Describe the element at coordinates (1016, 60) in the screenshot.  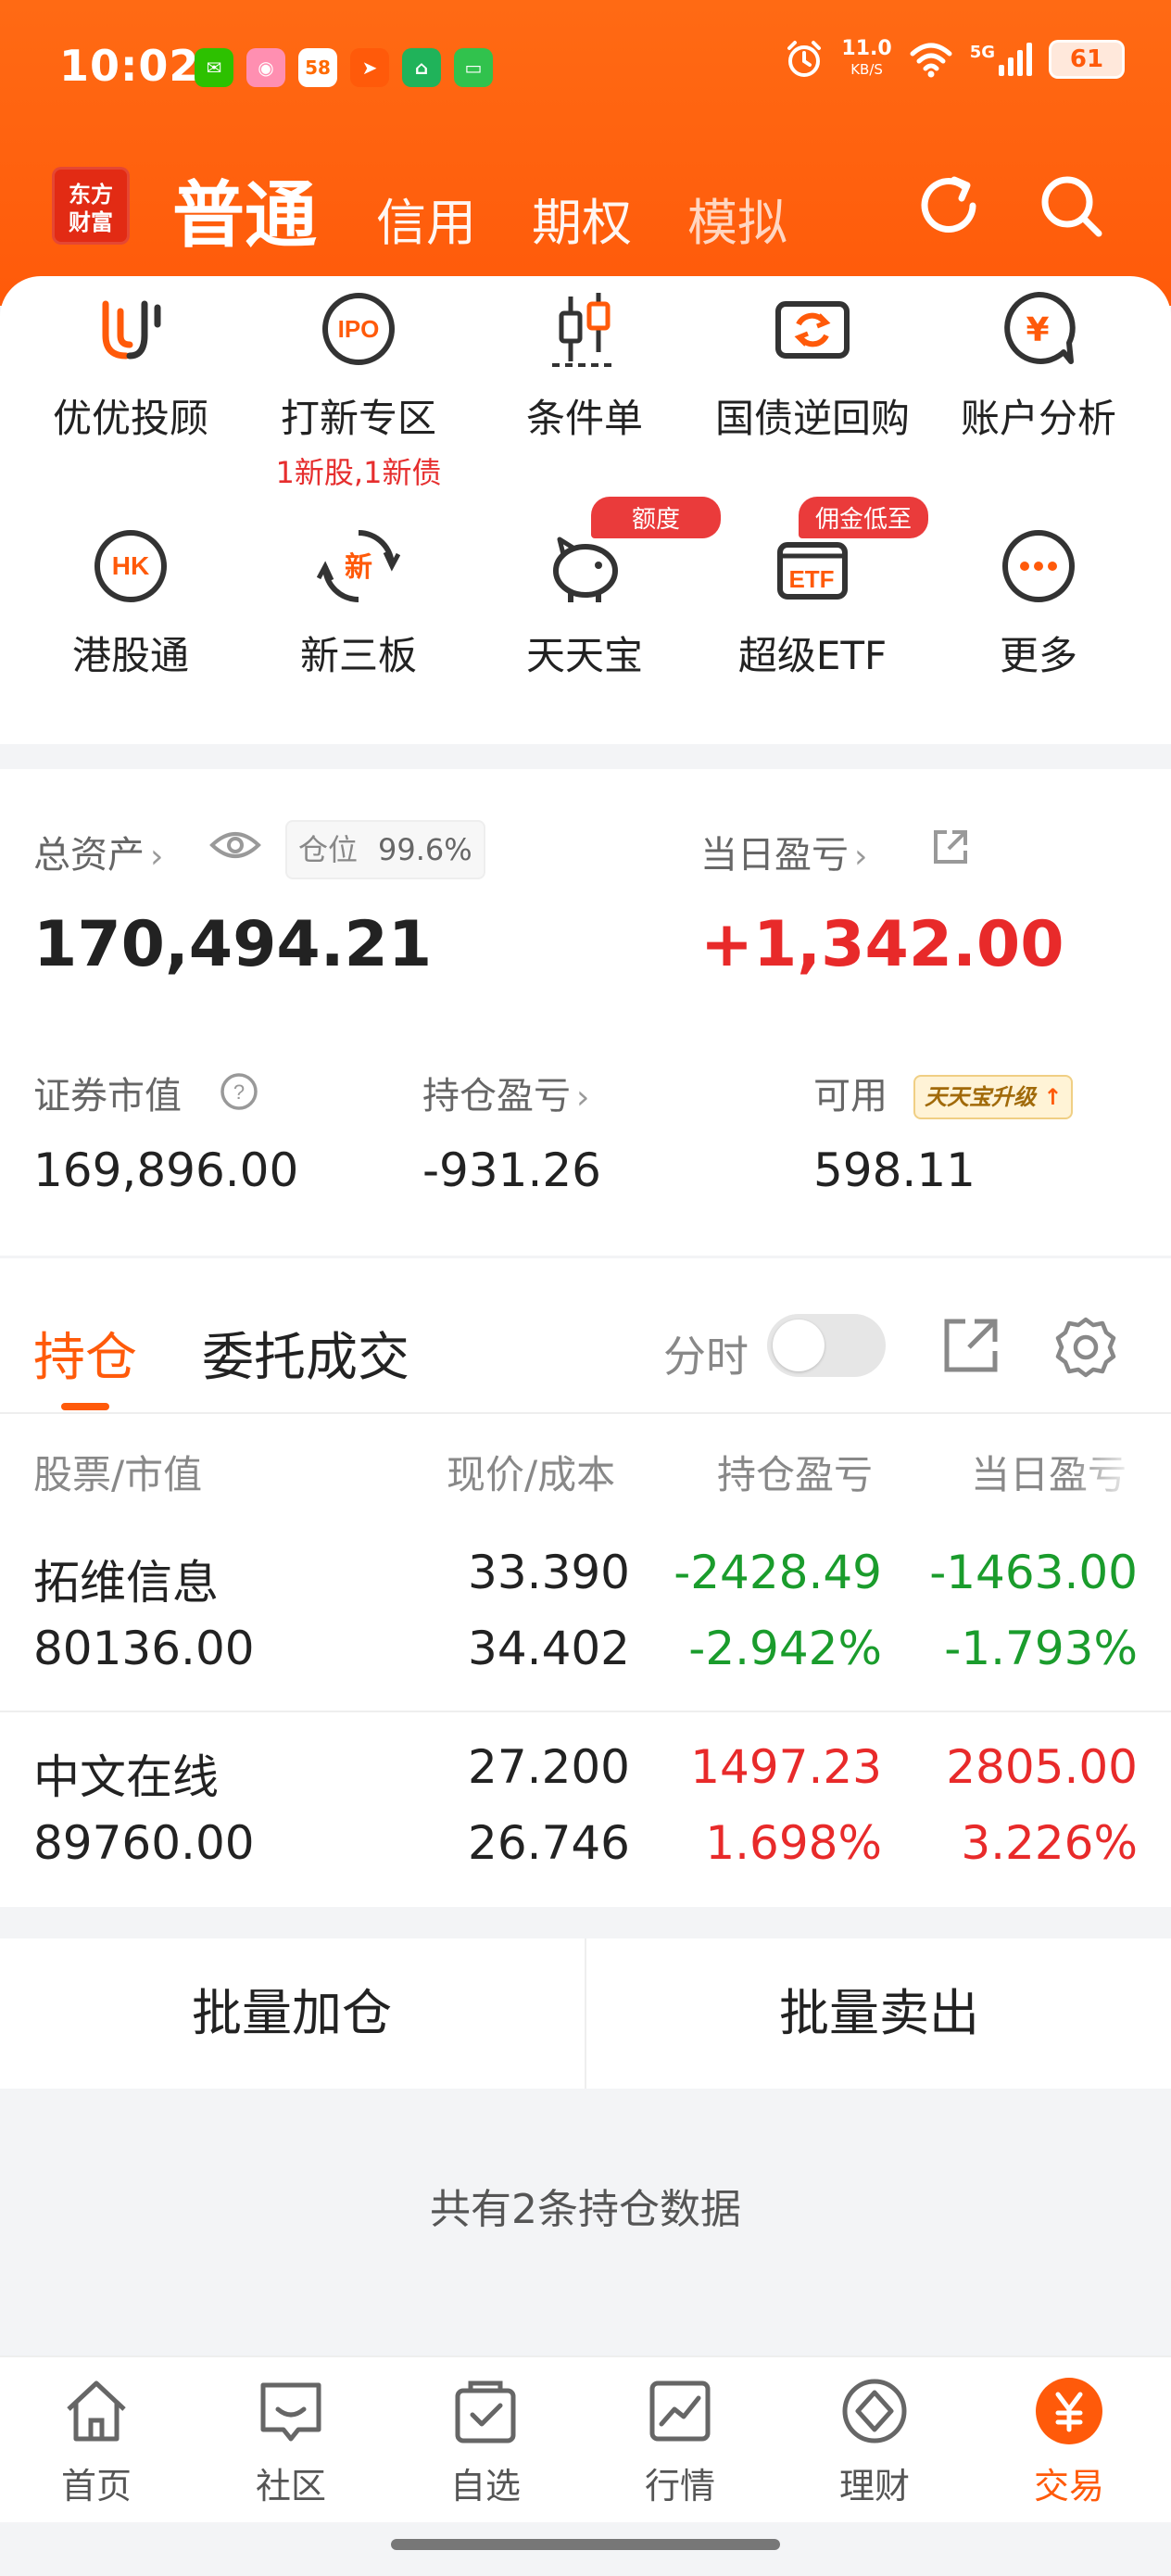
I see `signal-icon` at that location.